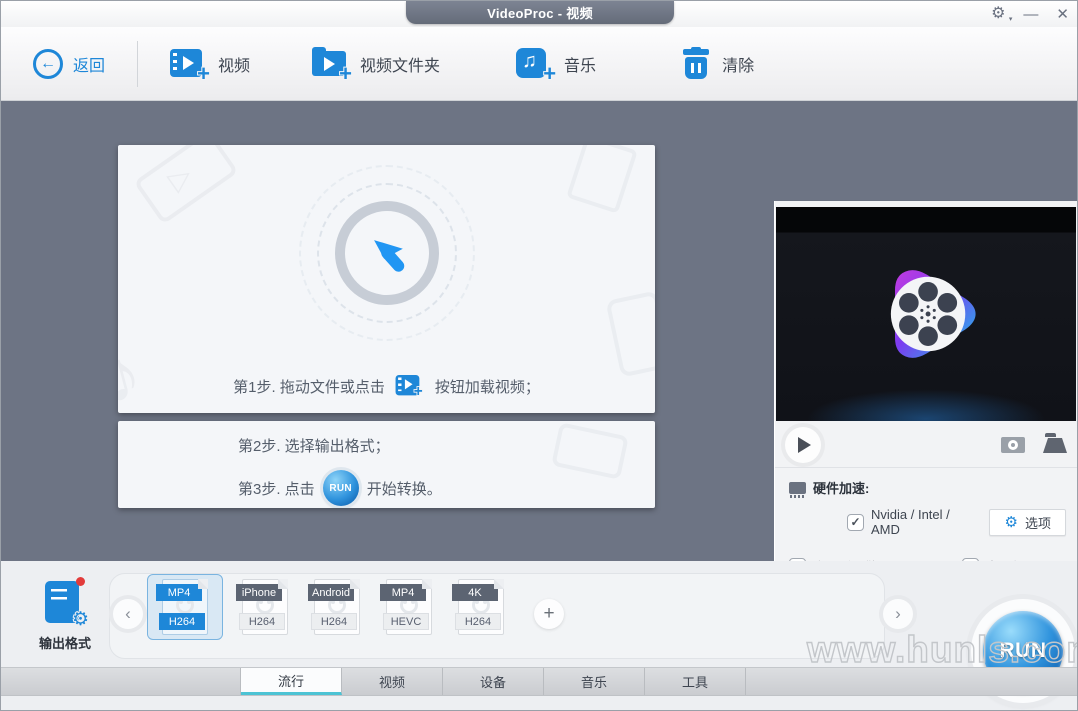  What do you see at coordinates (337, 607) in the screenshot?
I see `preset-android-h264: Android H264` at bounding box center [337, 607].